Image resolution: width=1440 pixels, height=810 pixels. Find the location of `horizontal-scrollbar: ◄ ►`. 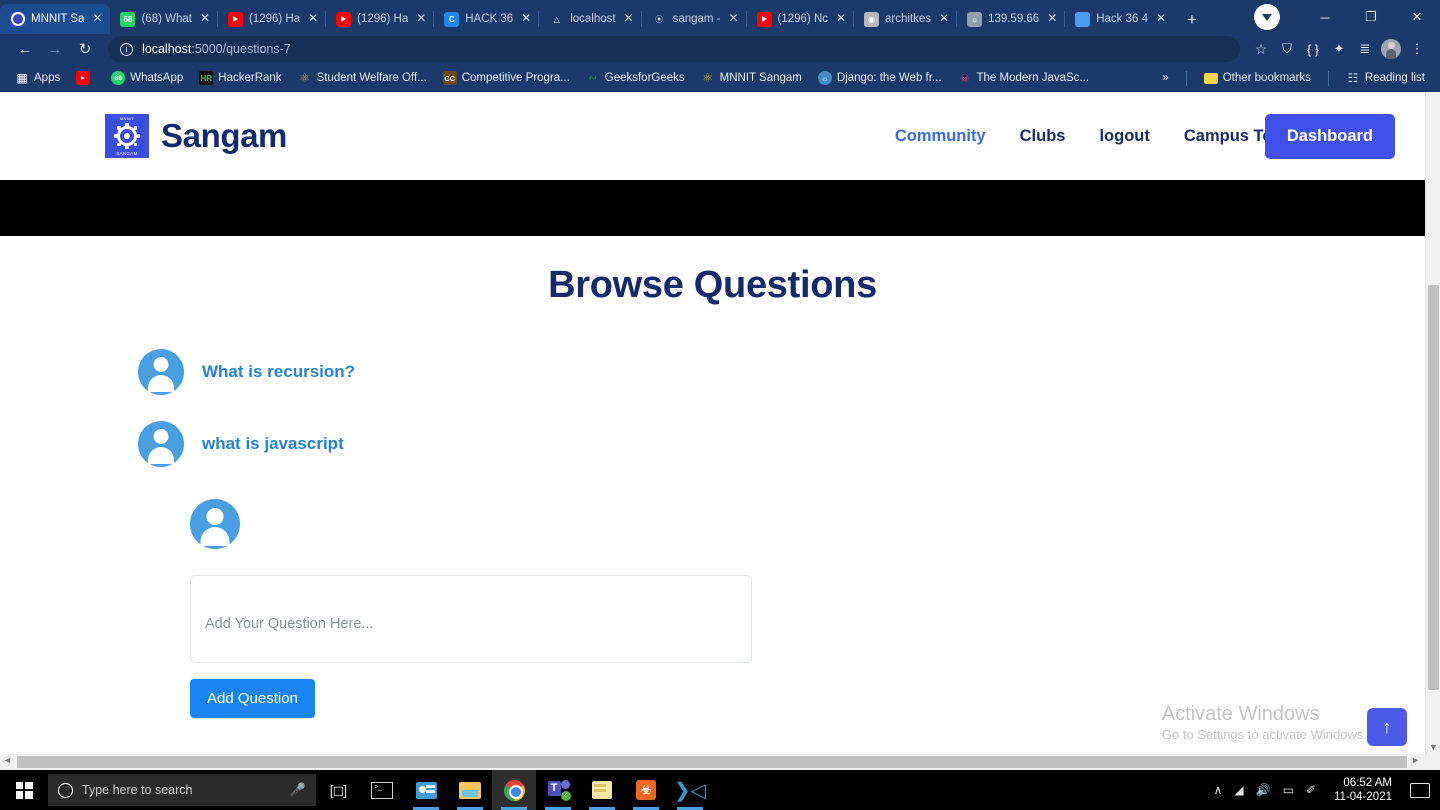

horizontal-scrollbar: ◄ ► is located at coordinates (720, 762).